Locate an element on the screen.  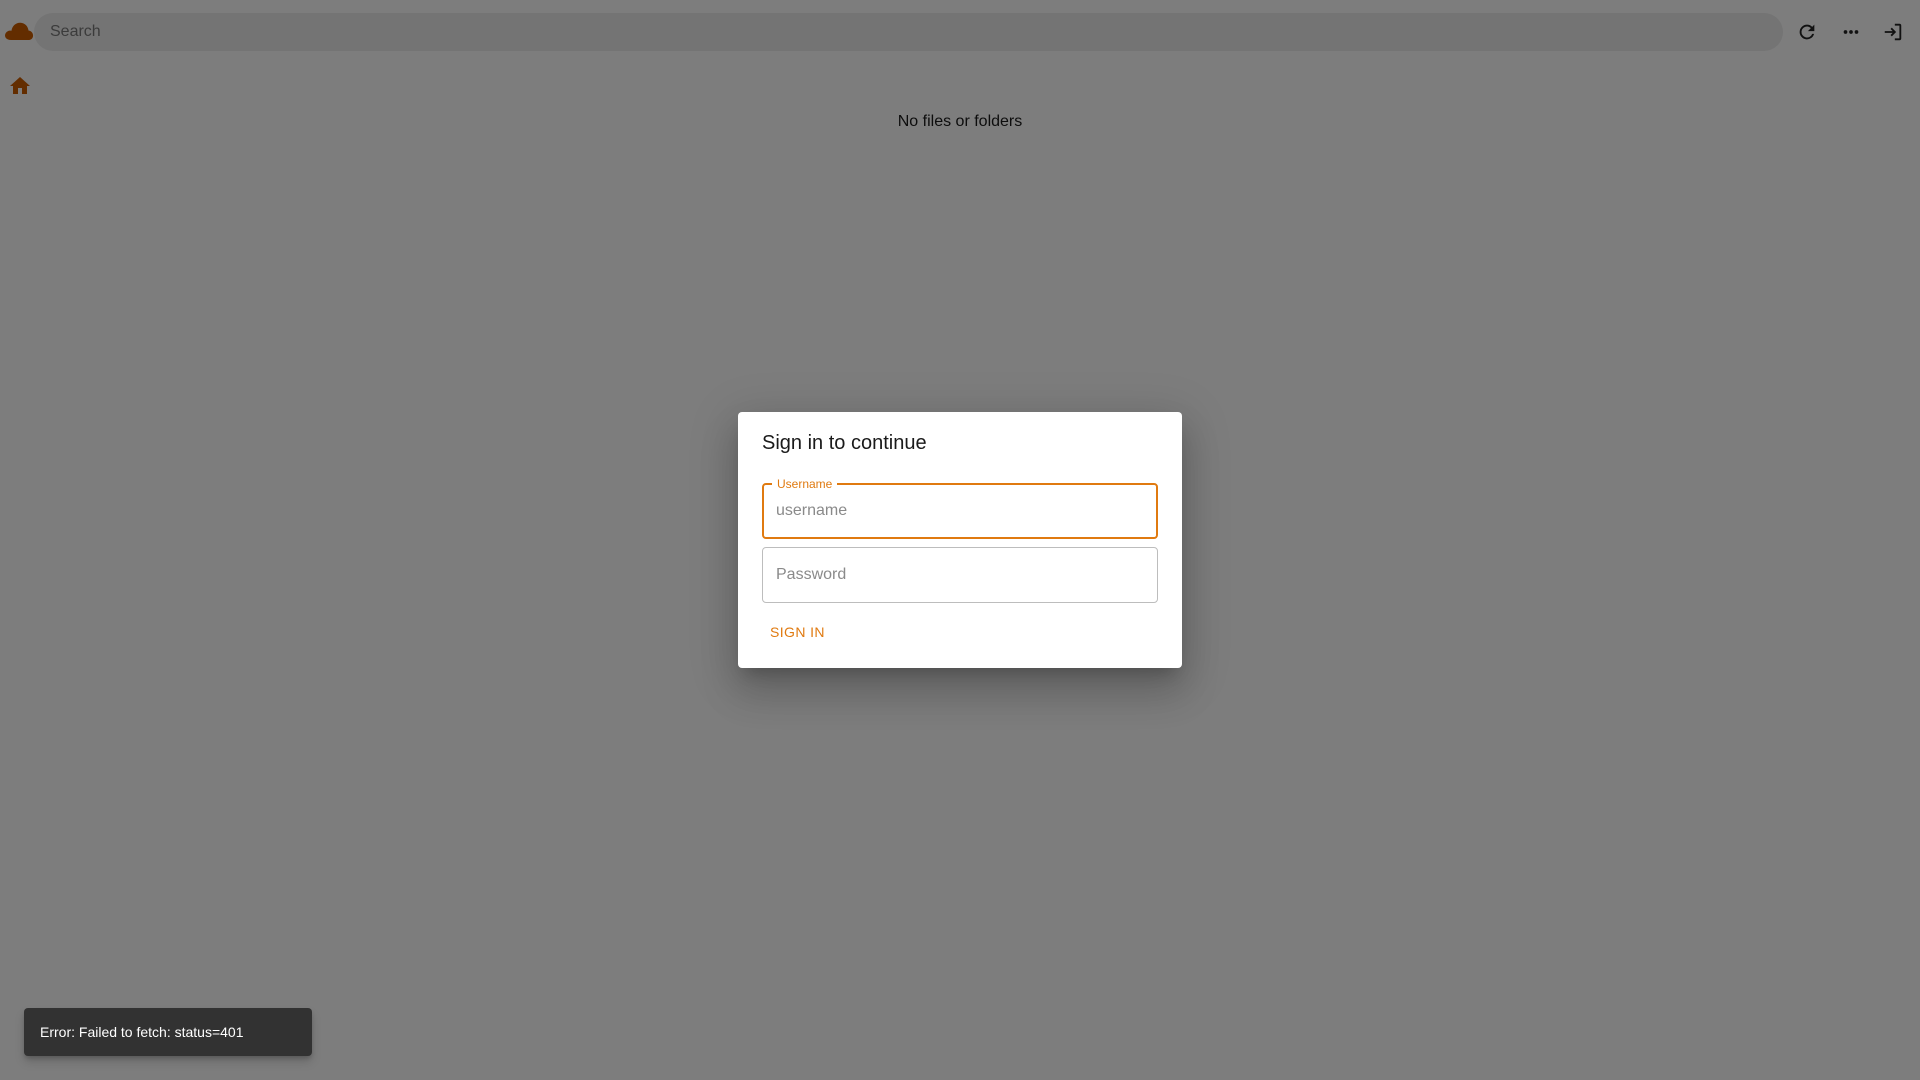
password-field is located at coordinates (960, 575).